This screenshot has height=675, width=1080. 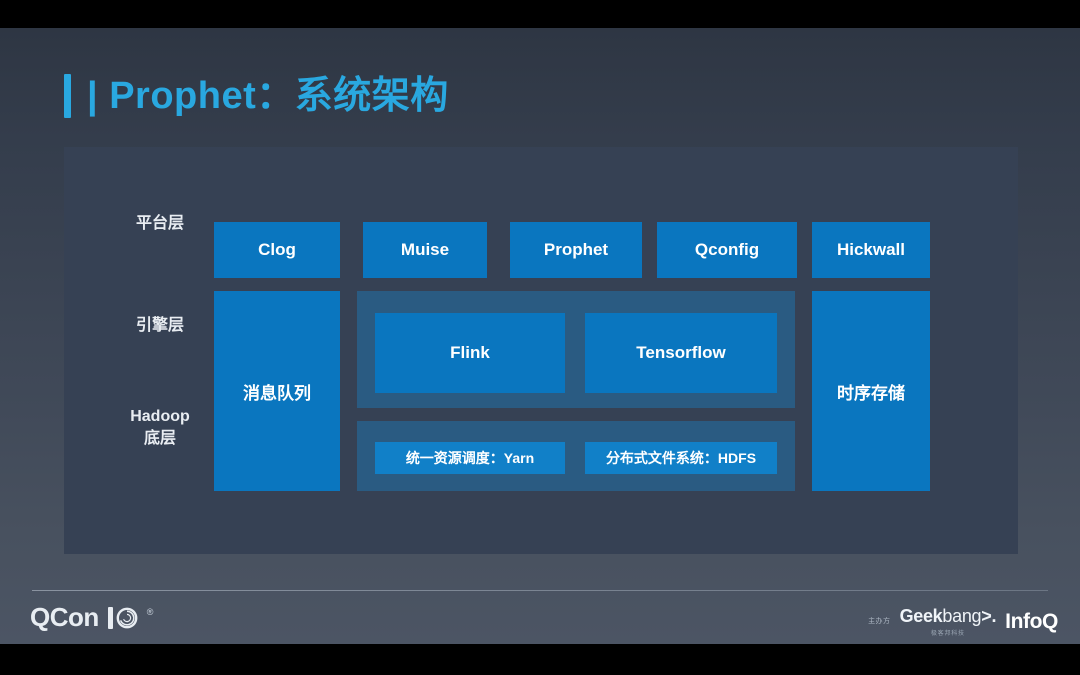 I want to click on letterbox-top-bar, so click(x=540, y=14).